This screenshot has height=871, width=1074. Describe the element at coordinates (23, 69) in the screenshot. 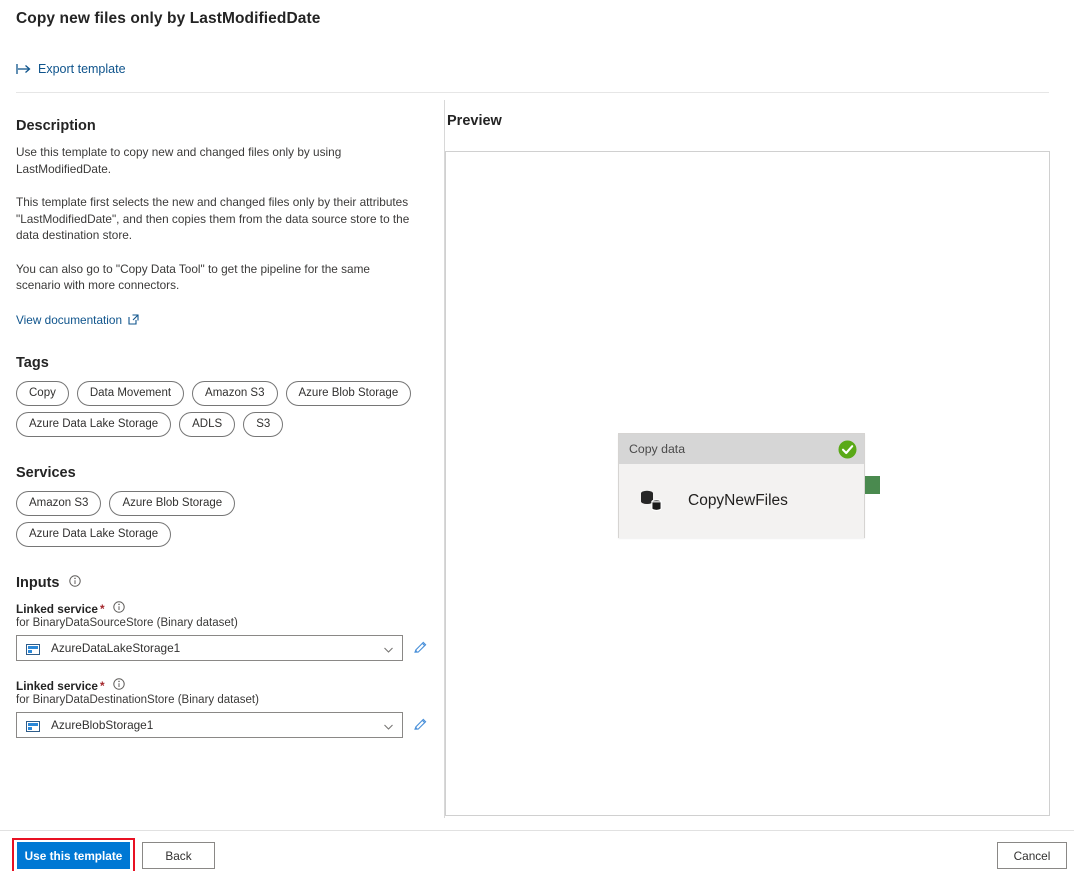

I see `export-arrow-icon` at that location.